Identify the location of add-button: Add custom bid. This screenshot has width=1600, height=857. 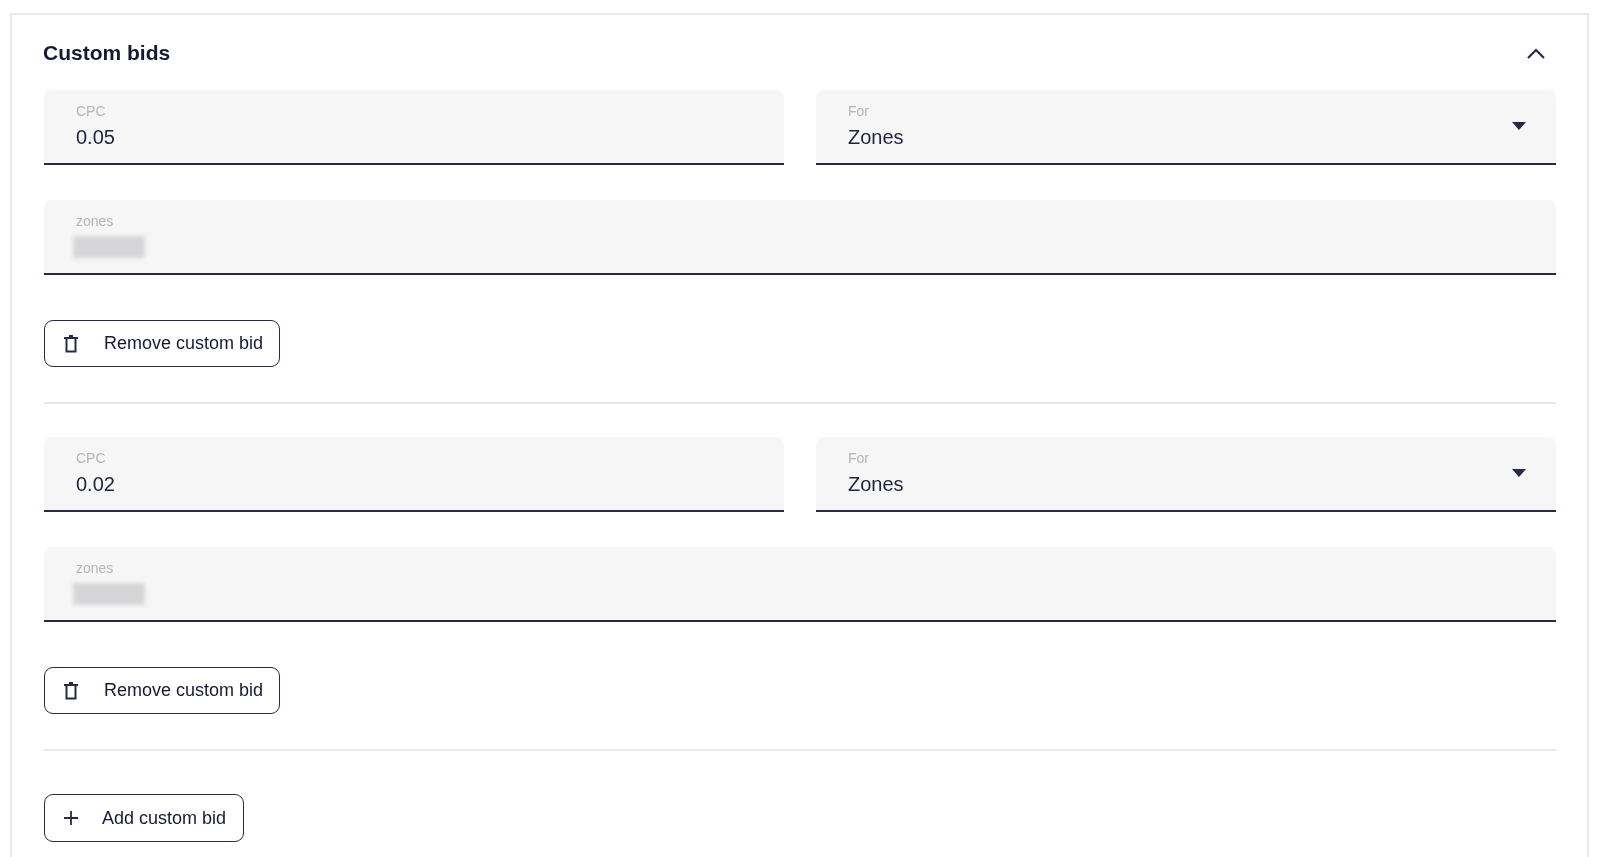
(144, 818).